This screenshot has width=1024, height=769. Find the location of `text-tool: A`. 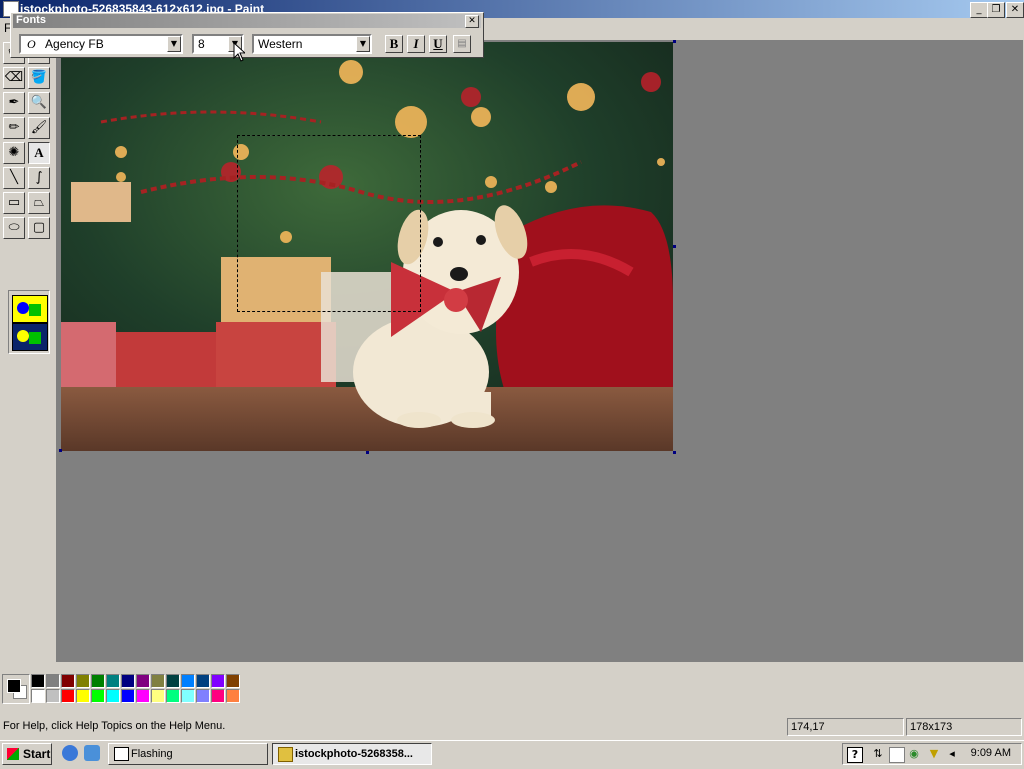

text-tool: A is located at coordinates (39, 153).